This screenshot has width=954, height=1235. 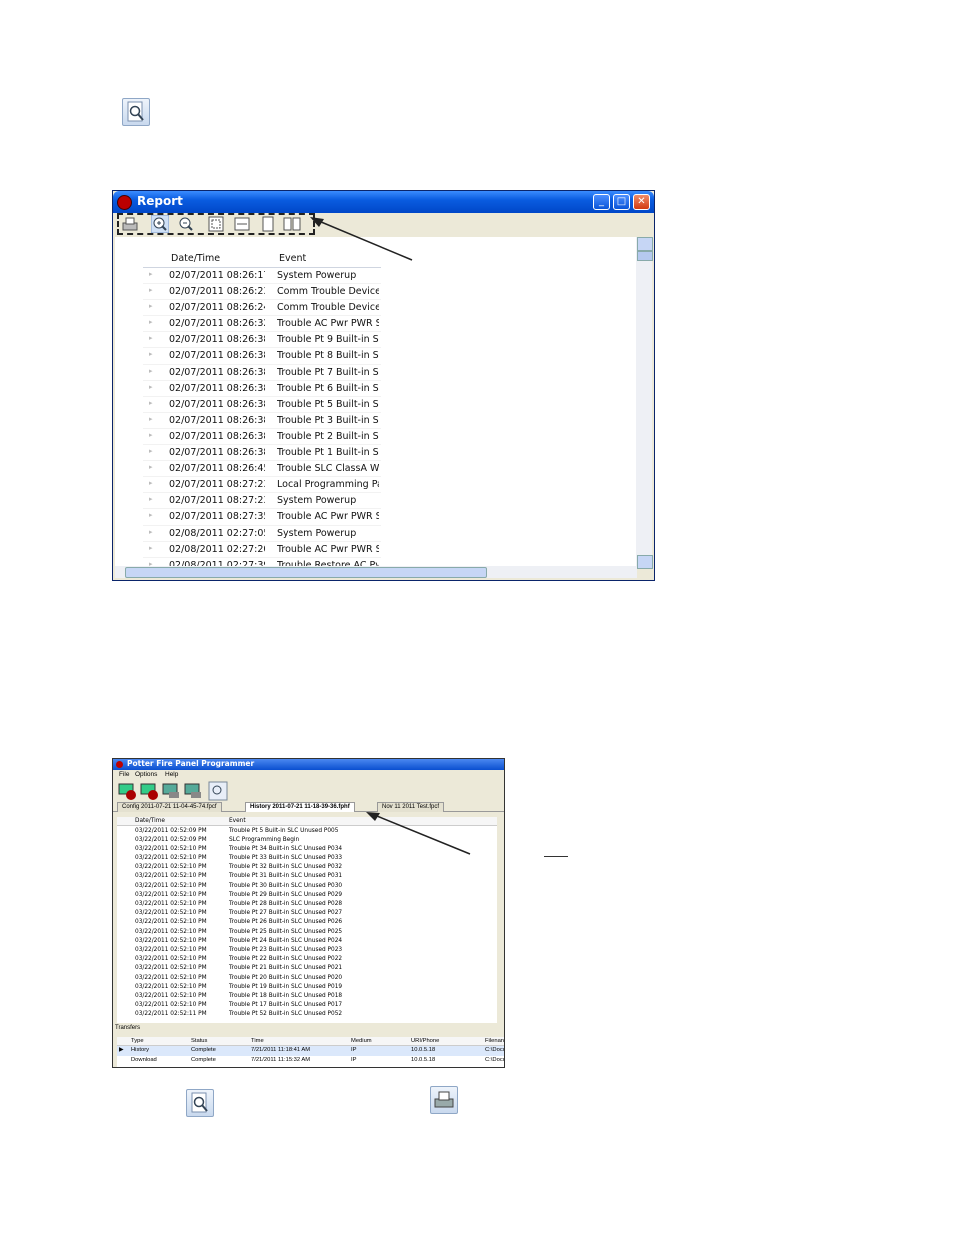 I want to click on report-title: Report, so click(x=160, y=201).